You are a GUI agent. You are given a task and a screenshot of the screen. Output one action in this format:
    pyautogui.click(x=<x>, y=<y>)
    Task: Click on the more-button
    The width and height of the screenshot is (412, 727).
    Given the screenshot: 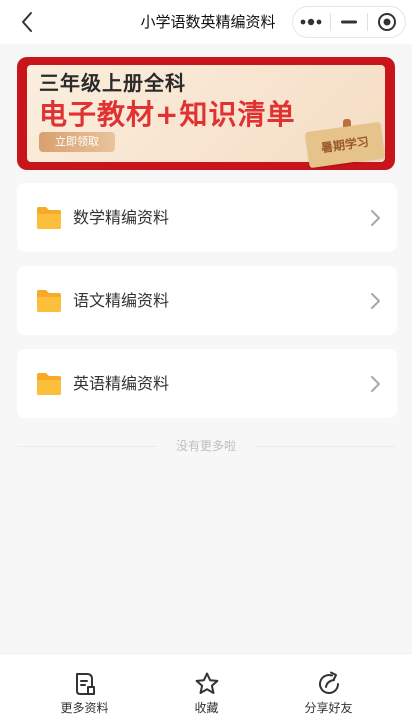 What is the action you would take?
    pyautogui.click(x=311, y=22)
    